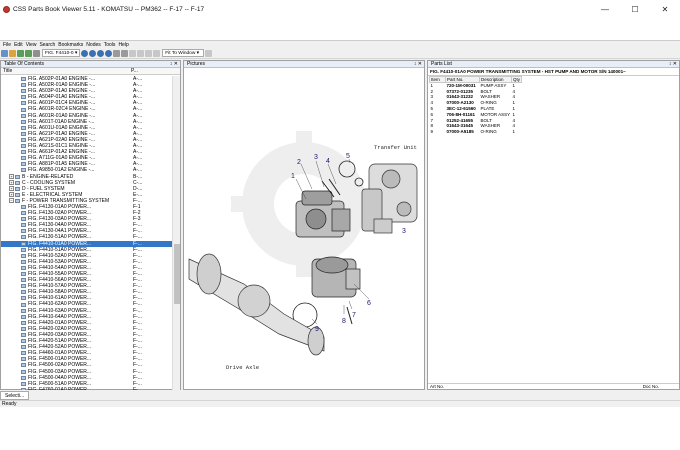 The height and width of the screenshot is (450, 680). What do you see at coordinates (673, 64) in the screenshot?
I see `parts-list-close-icon: ↕ ✕` at bounding box center [673, 64].